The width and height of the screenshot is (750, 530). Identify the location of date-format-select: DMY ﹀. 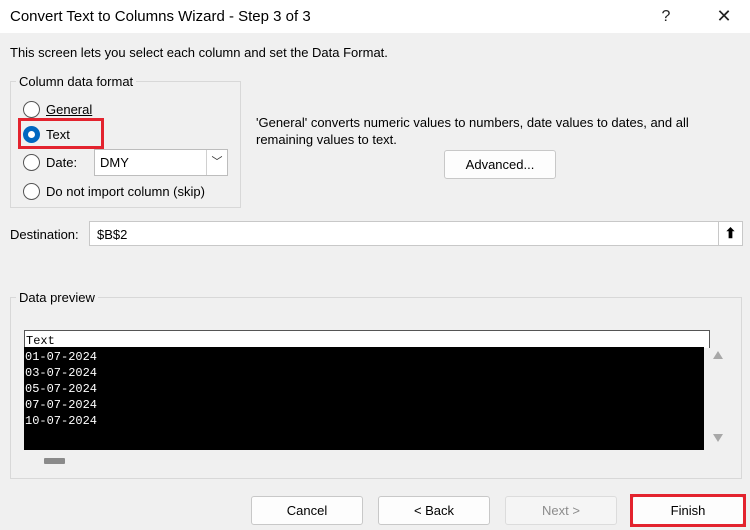
(161, 162).